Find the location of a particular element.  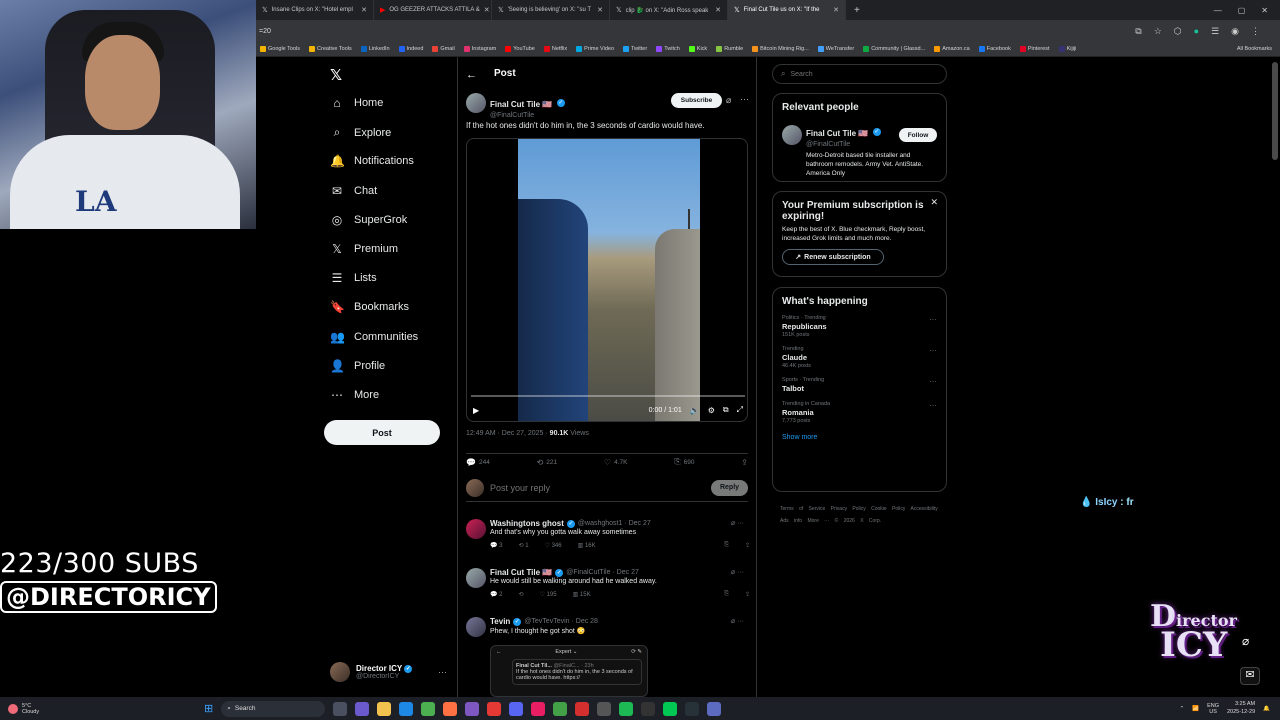

views-action: ▥ 15K is located at coordinates (582, 594).